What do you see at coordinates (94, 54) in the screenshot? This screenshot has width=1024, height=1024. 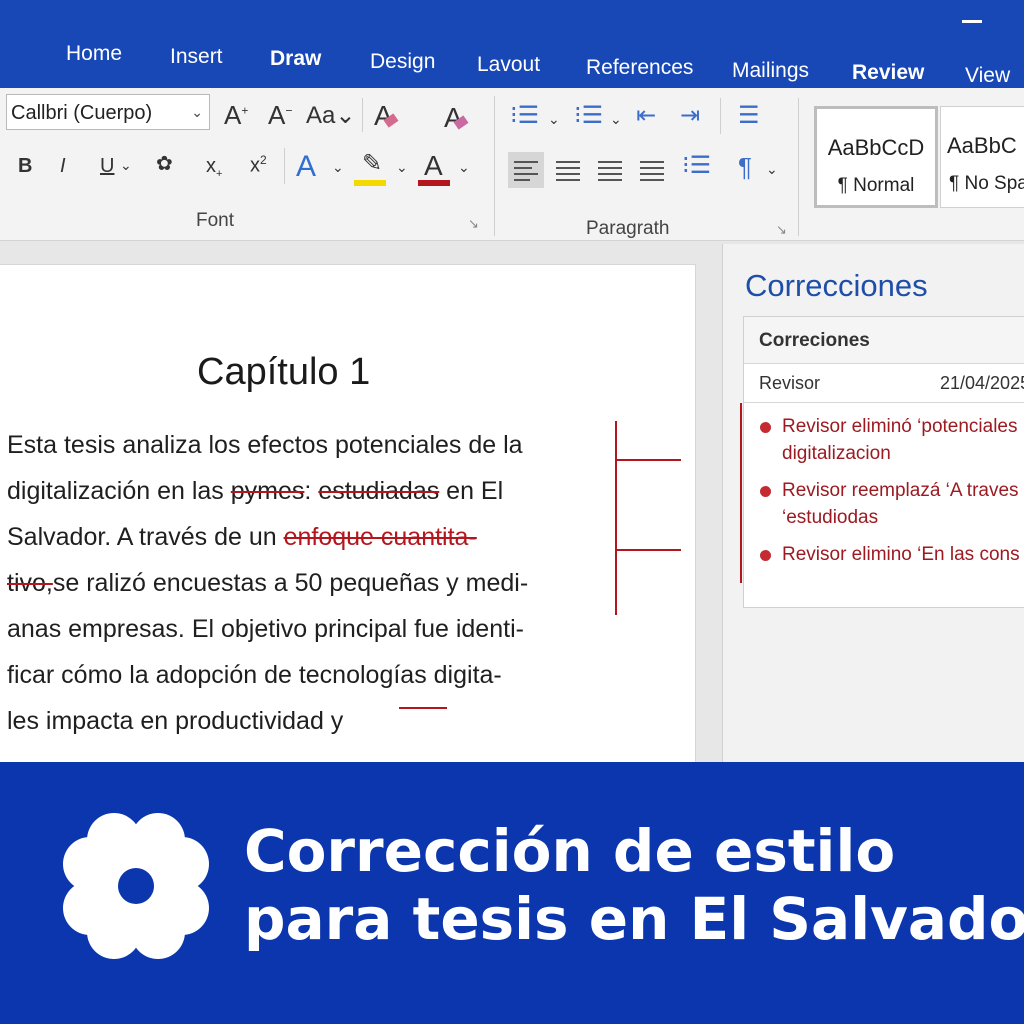 I see `tab-home: Home` at bounding box center [94, 54].